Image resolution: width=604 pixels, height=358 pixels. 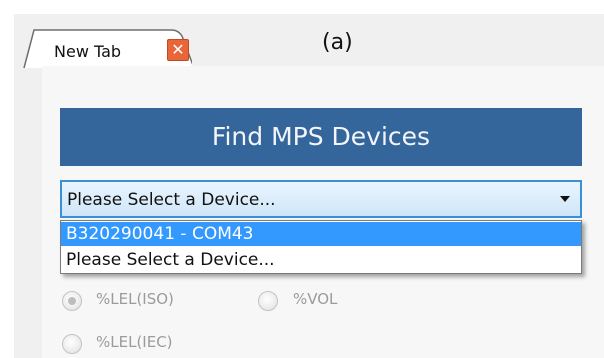 What do you see at coordinates (315, 299) in the screenshot?
I see `radio-label-vol: %VOL` at bounding box center [315, 299].